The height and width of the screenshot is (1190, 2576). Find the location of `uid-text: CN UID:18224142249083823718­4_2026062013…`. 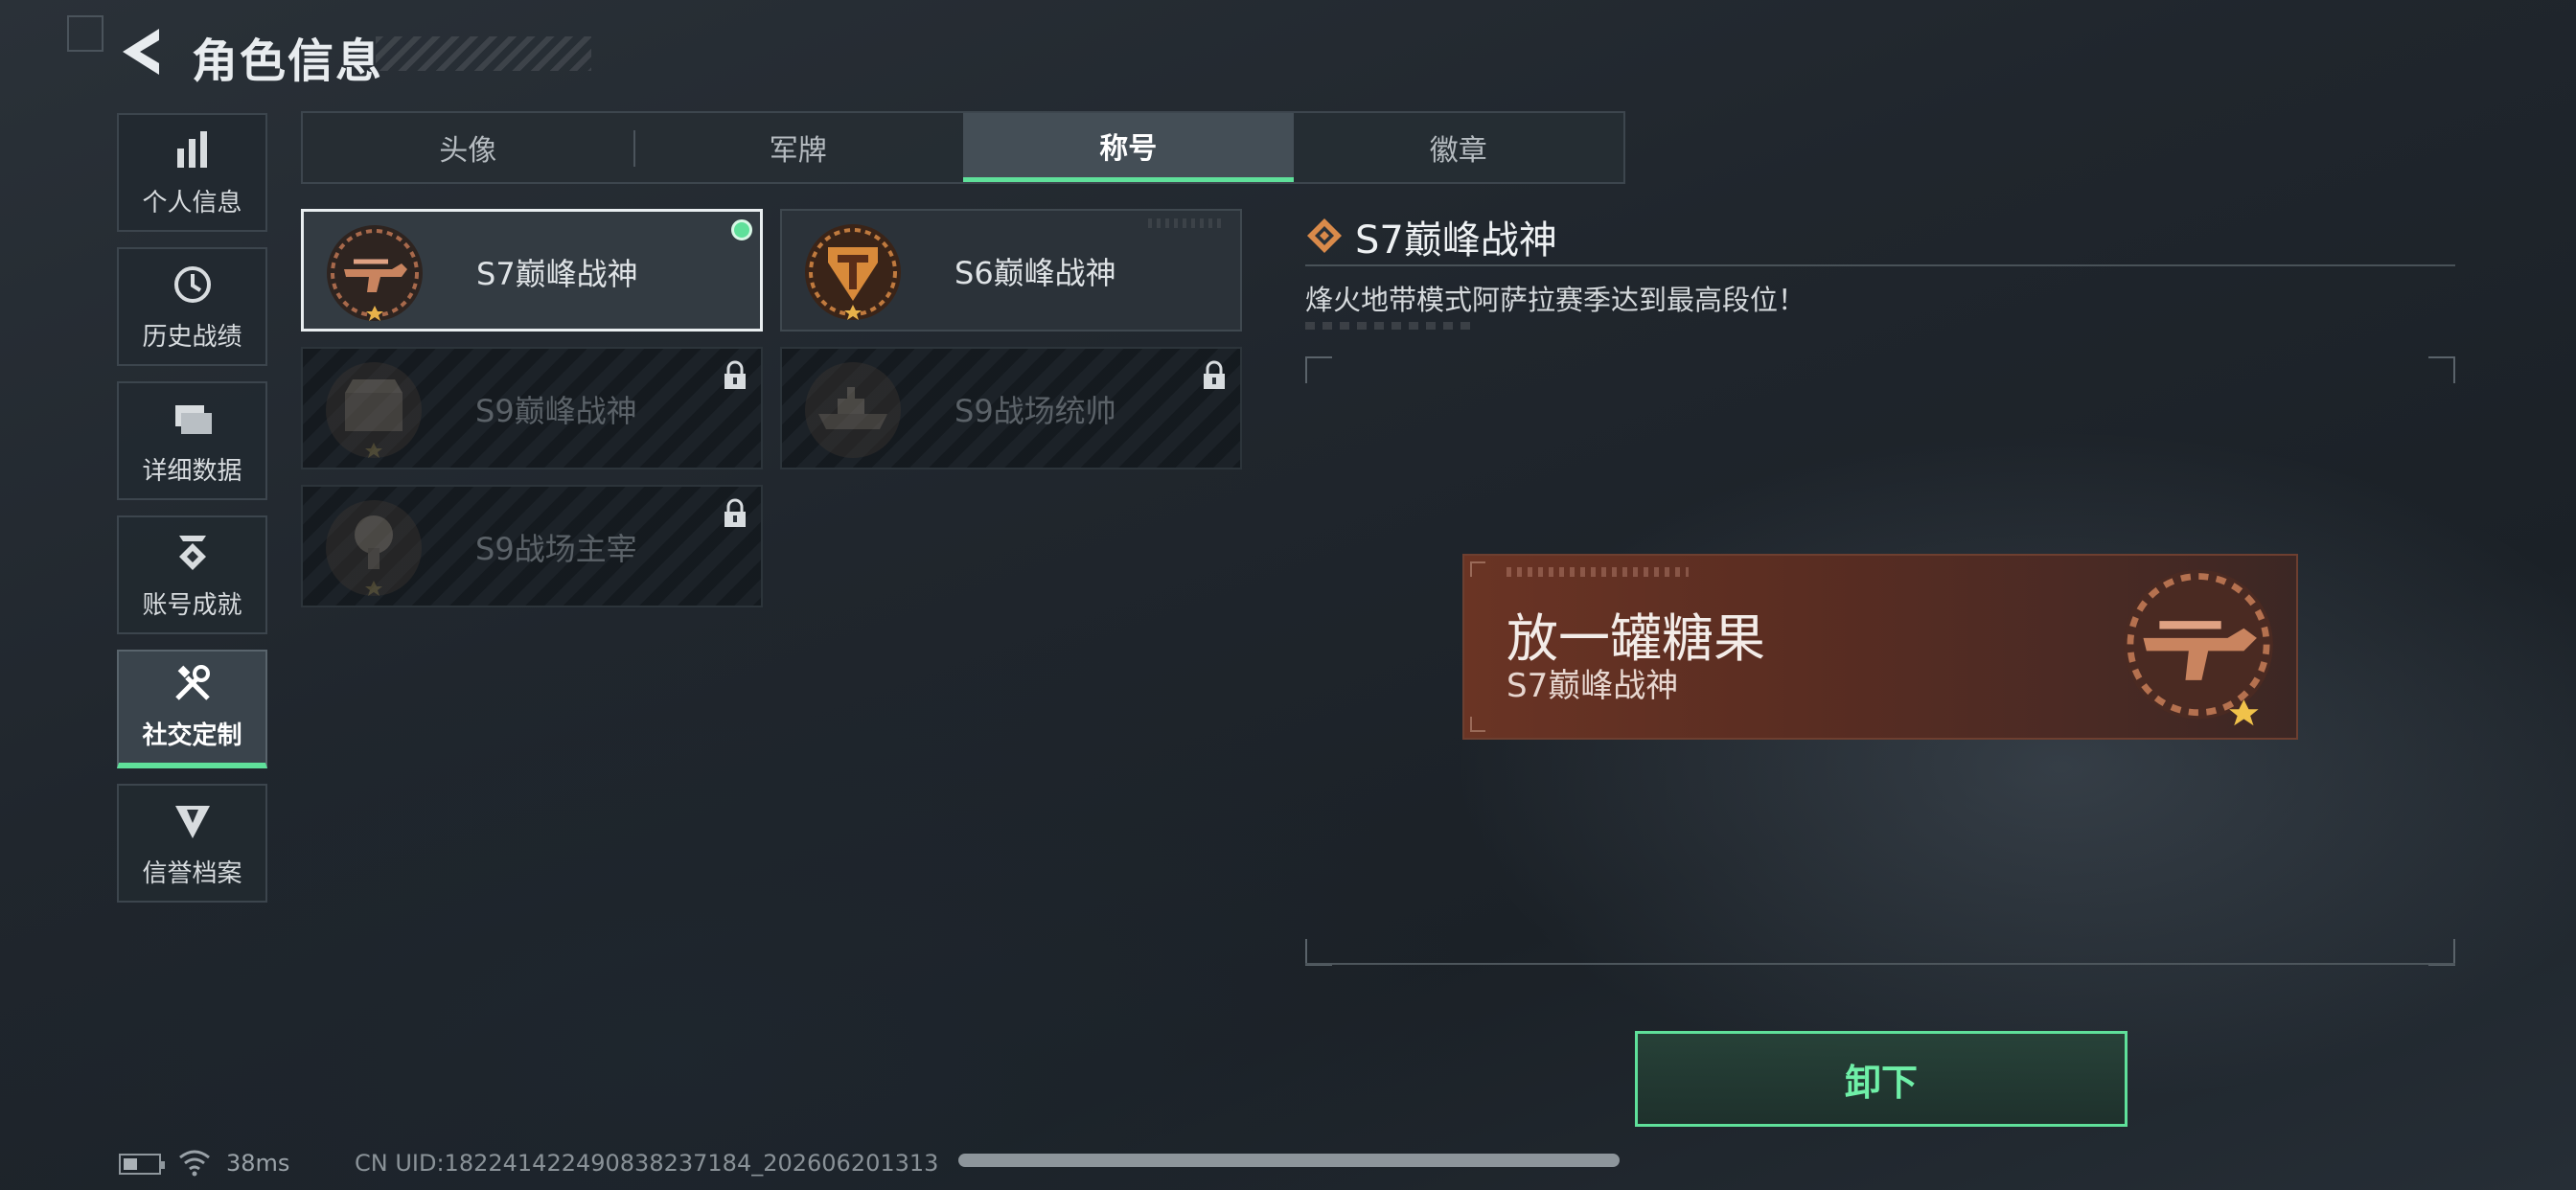

uid-text: CN UID:18224142249083823718­4_2026062013… is located at coordinates (647, 1164).